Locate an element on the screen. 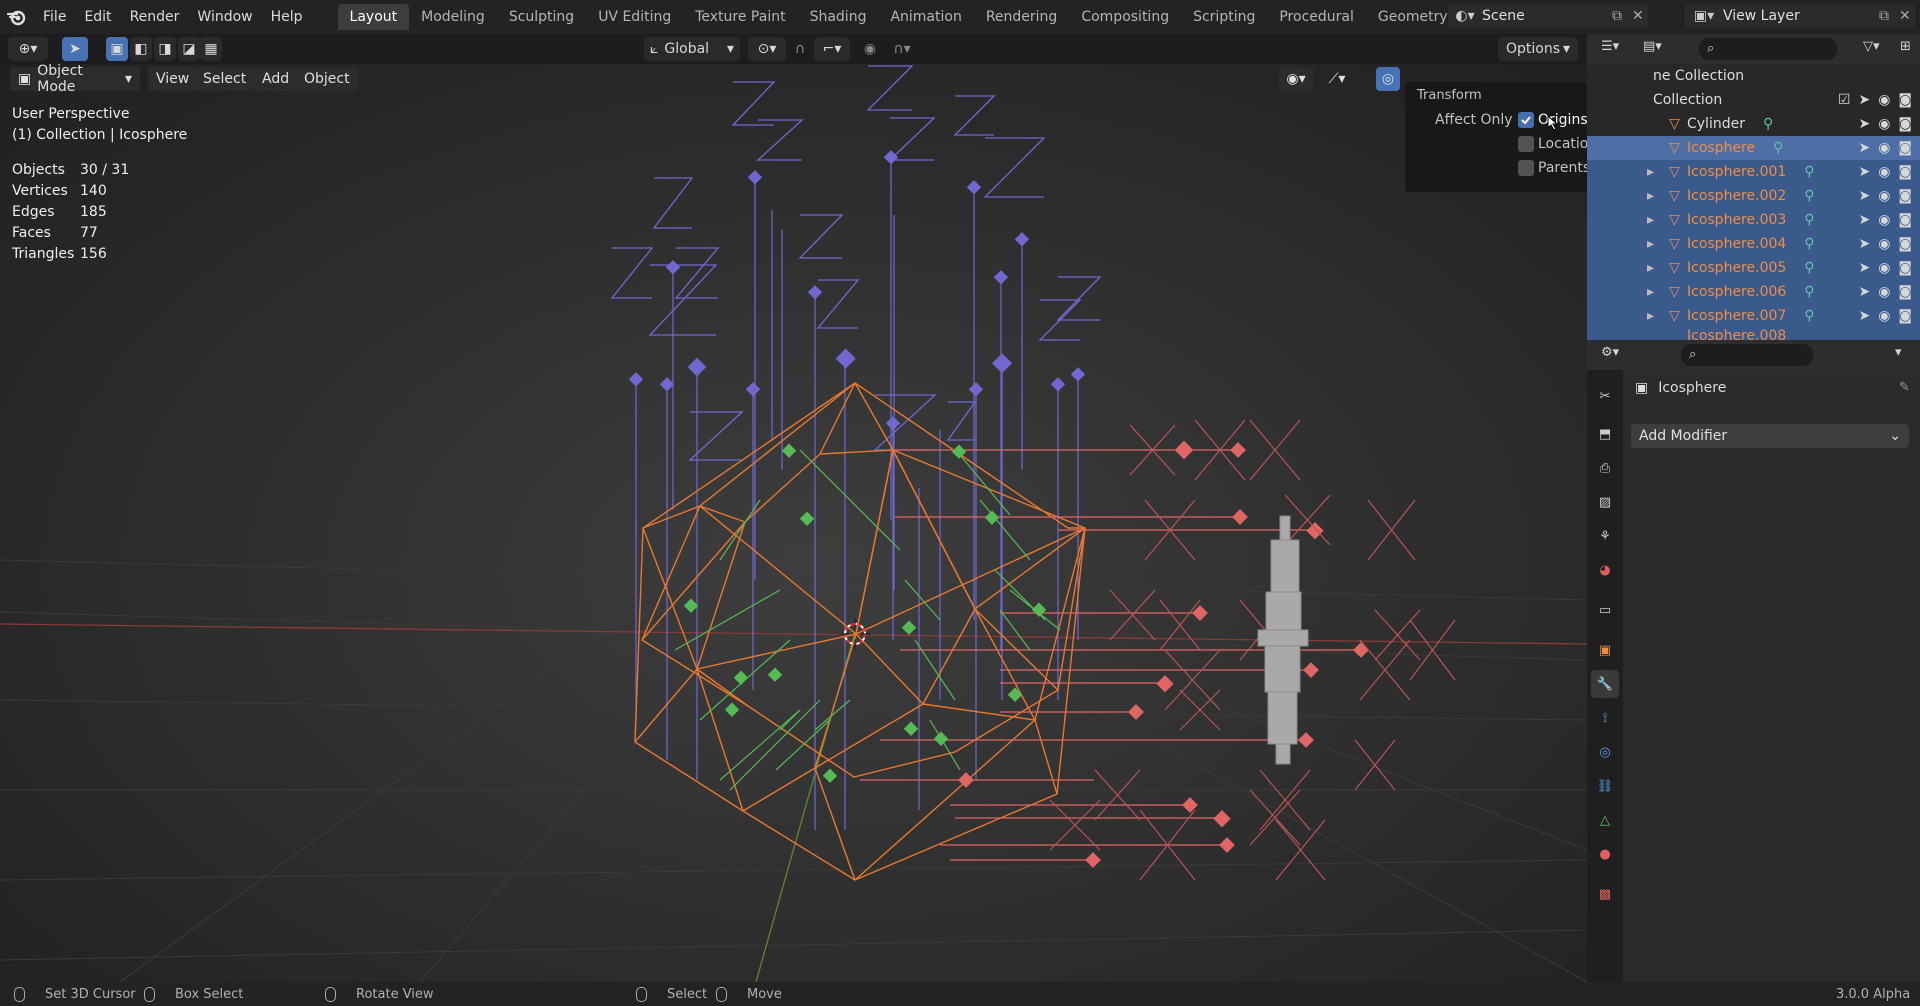  outliner-item-icosphere-007: ▸ ▽ Icosphere.007 ⚲ ➤ ◉ ◙ is located at coordinates (1753, 316).